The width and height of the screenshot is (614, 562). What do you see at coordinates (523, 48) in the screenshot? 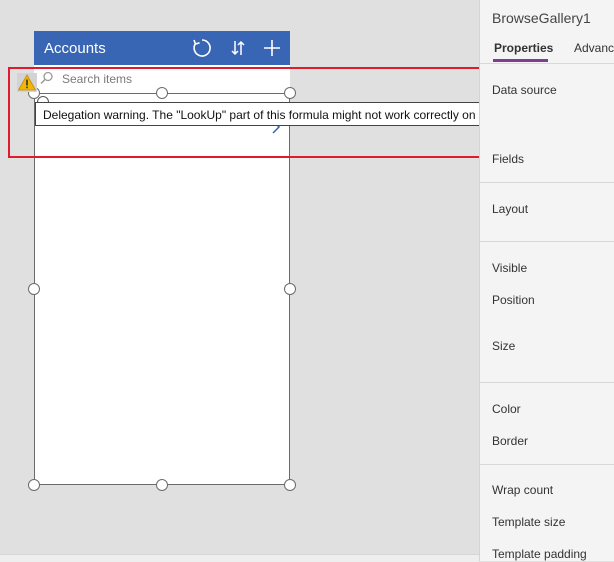
I see `tab-properties: Properties` at bounding box center [523, 48].